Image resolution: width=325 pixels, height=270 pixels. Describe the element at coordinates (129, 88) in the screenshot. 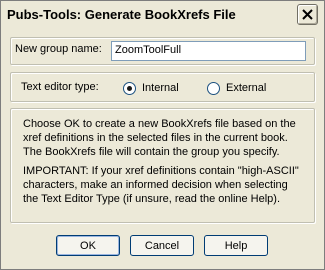

I see `radio-internal-circle` at that location.